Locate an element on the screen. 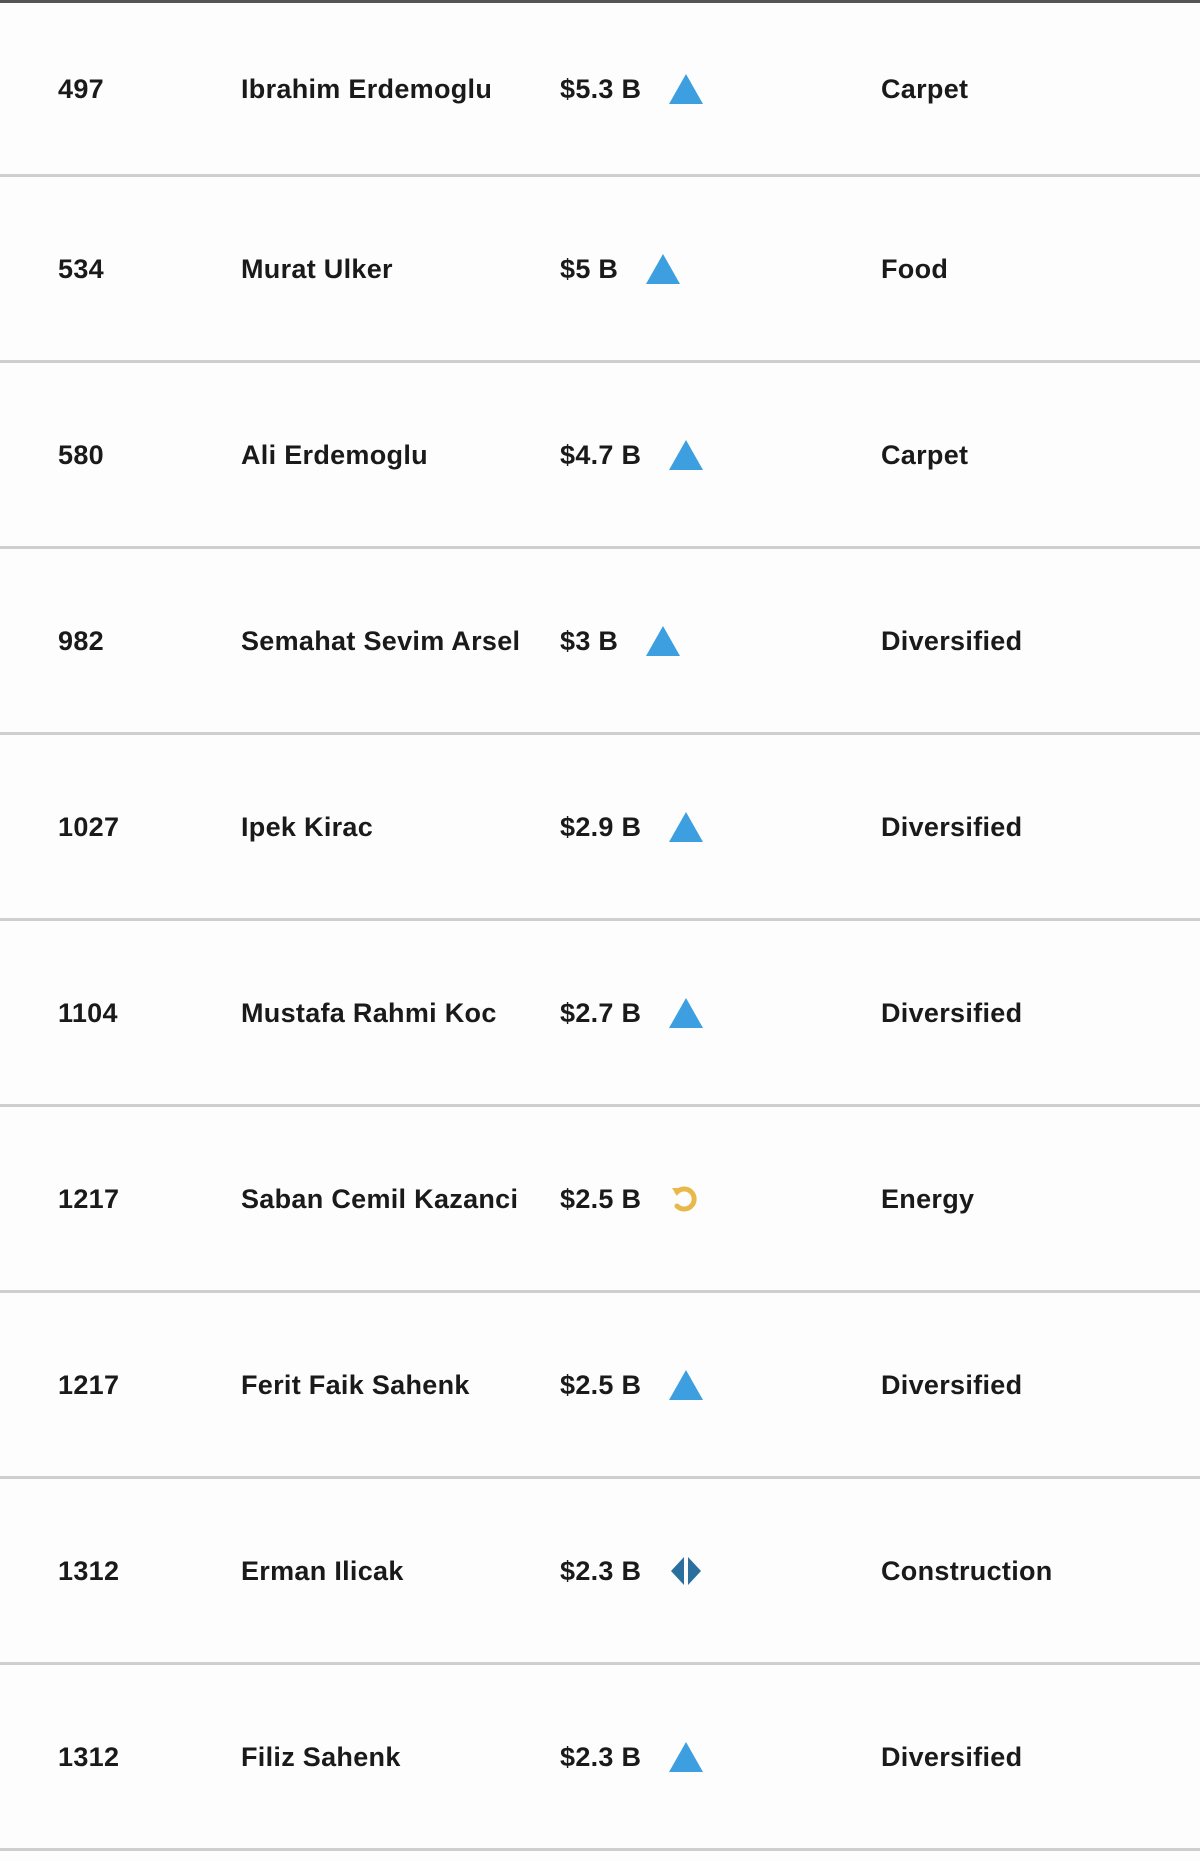 The image size is (1200, 1861). table-row: 1104 Mustafa Rahmi Koc $2.7 B Diversified is located at coordinates (600, 1014).